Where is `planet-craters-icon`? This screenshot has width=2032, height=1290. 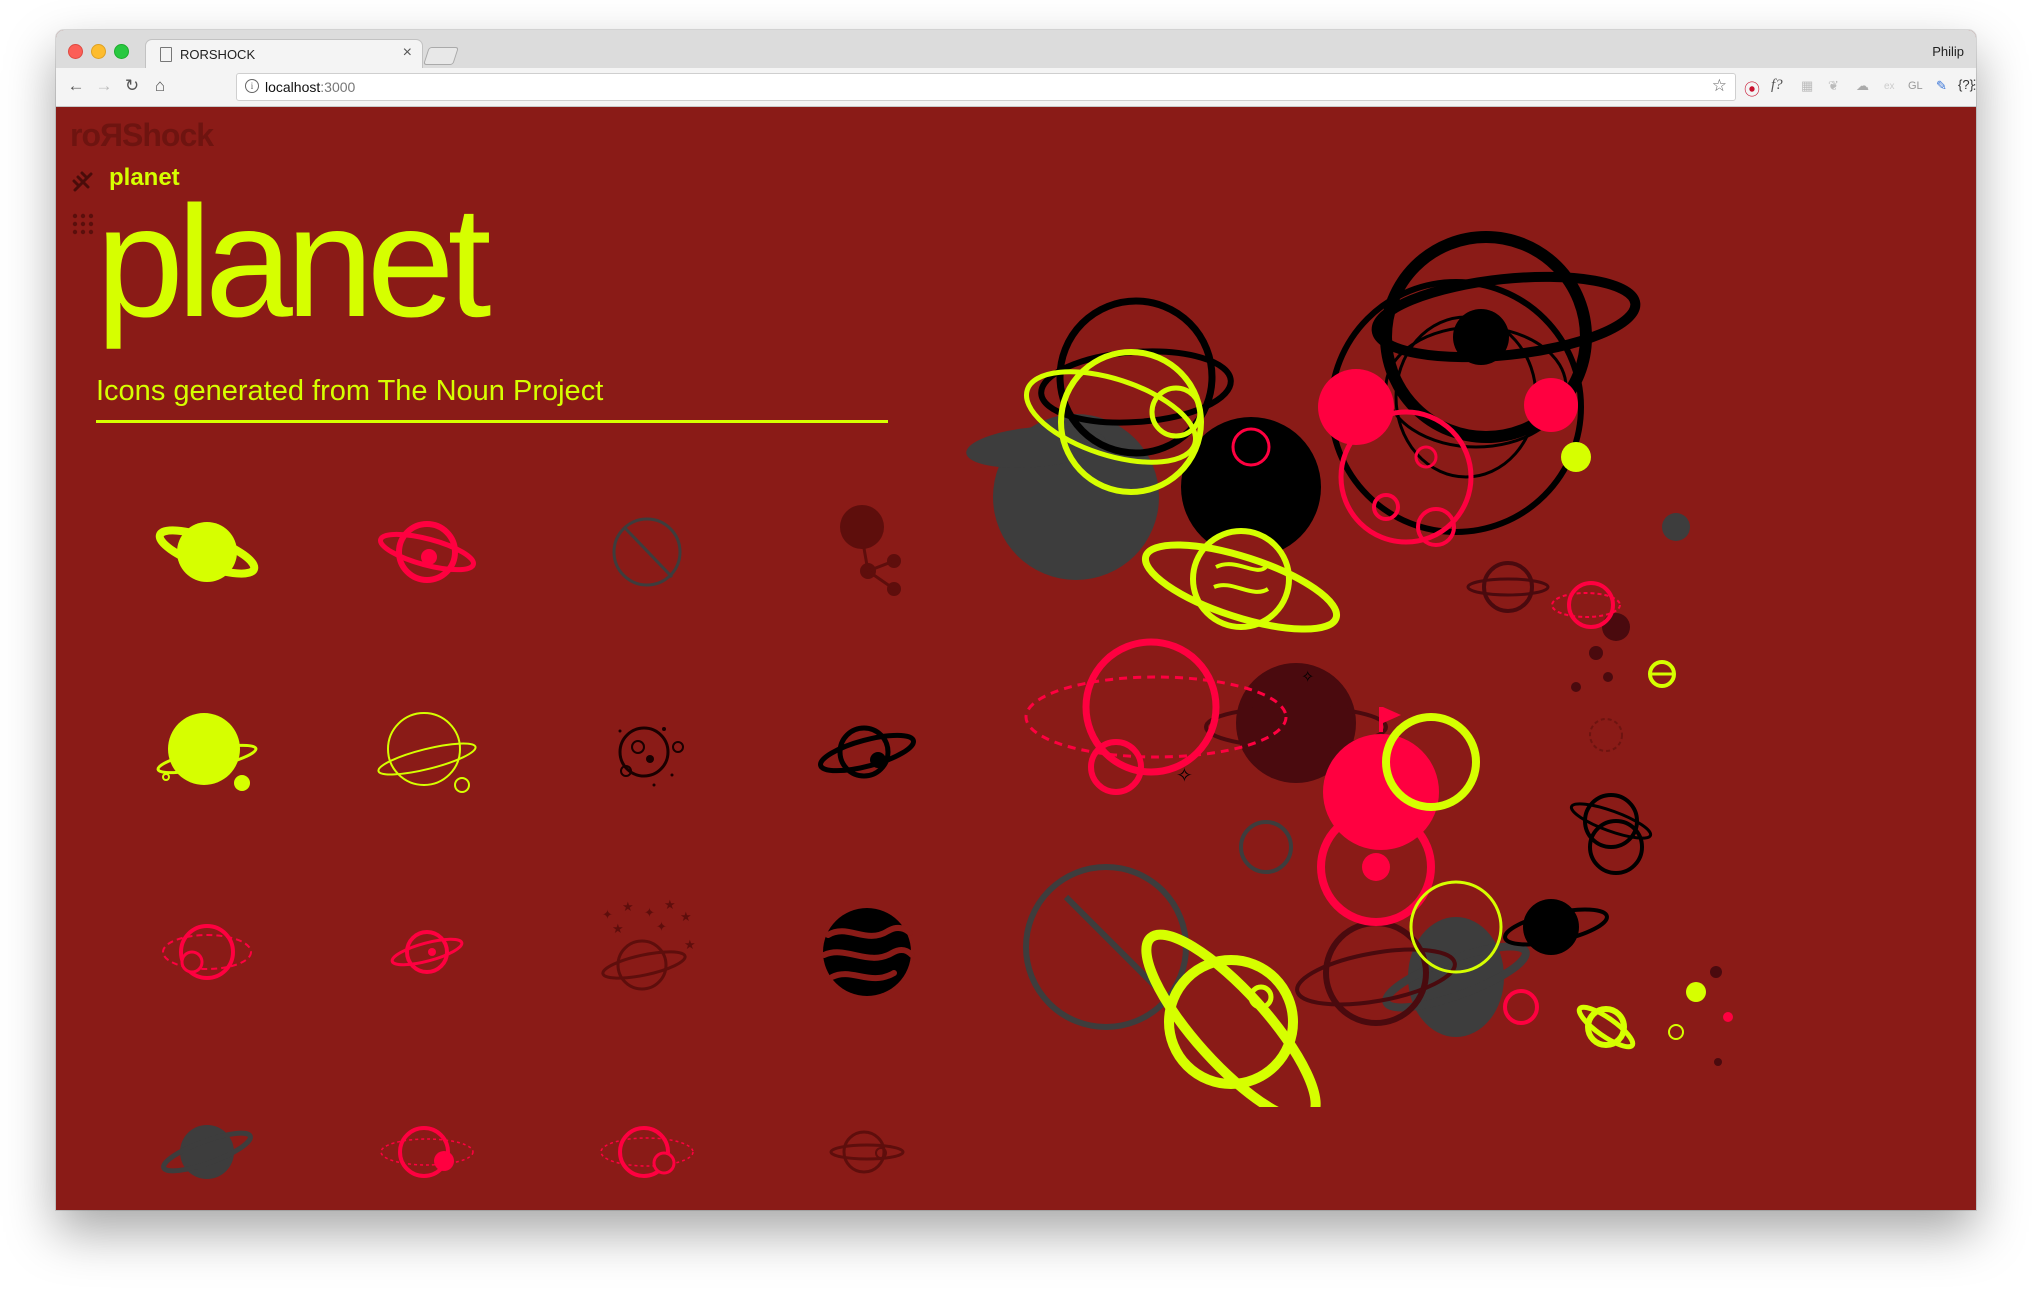
planet-craters-icon is located at coordinates (647, 752).